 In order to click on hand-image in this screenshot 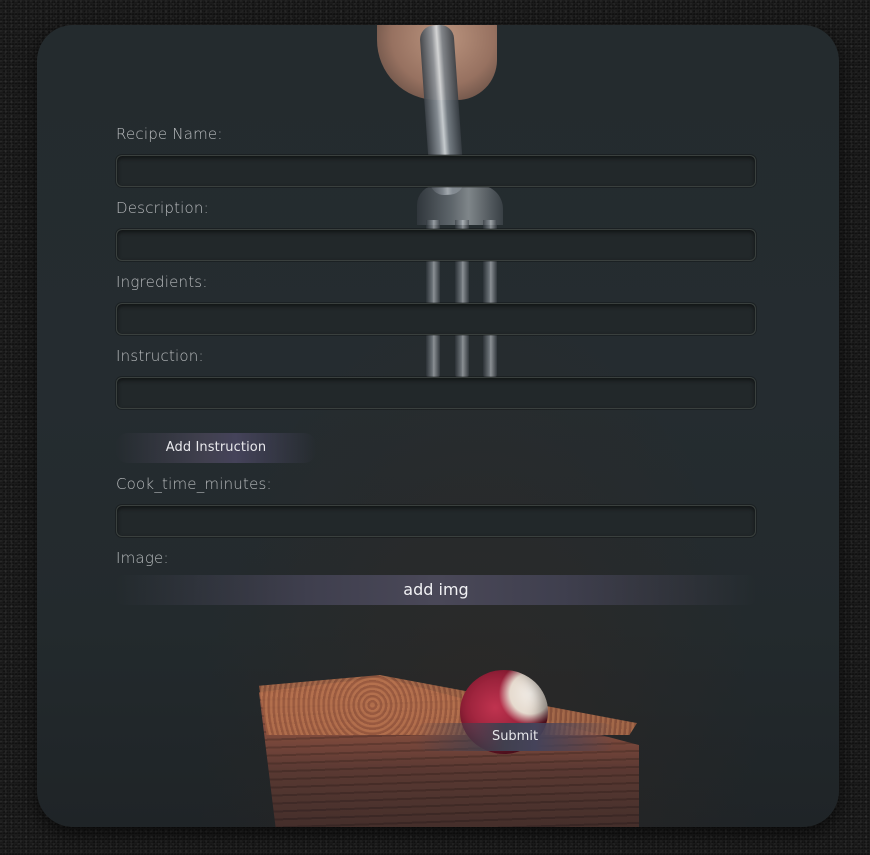, I will do `click(437, 62)`.